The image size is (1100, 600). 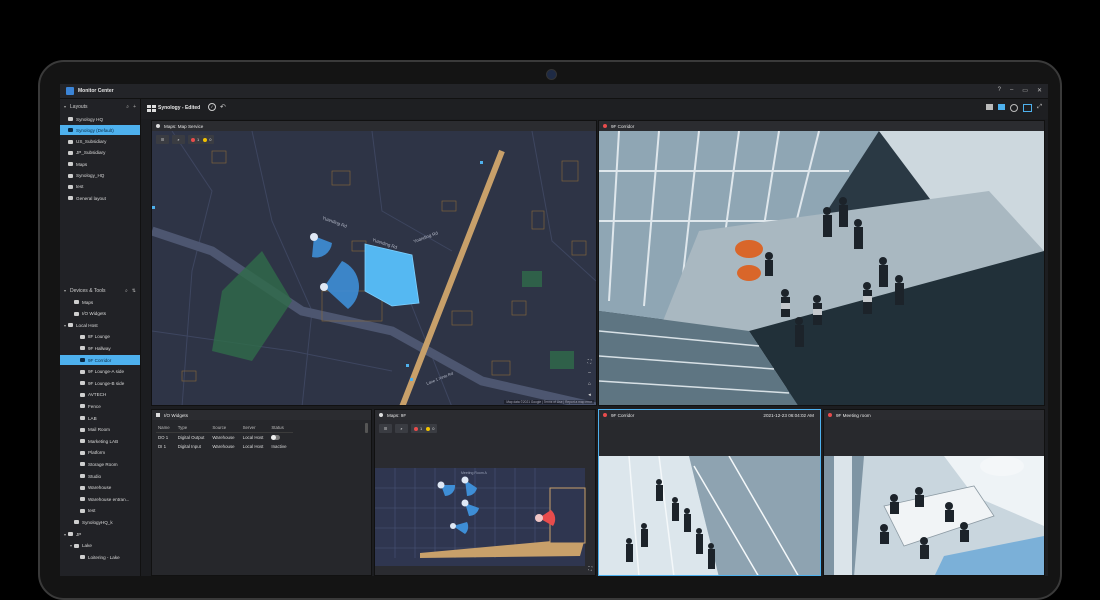 What do you see at coordinates (255, 428) in the screenshot?
I see `column-header: Server` at bounding box center [255, 428].